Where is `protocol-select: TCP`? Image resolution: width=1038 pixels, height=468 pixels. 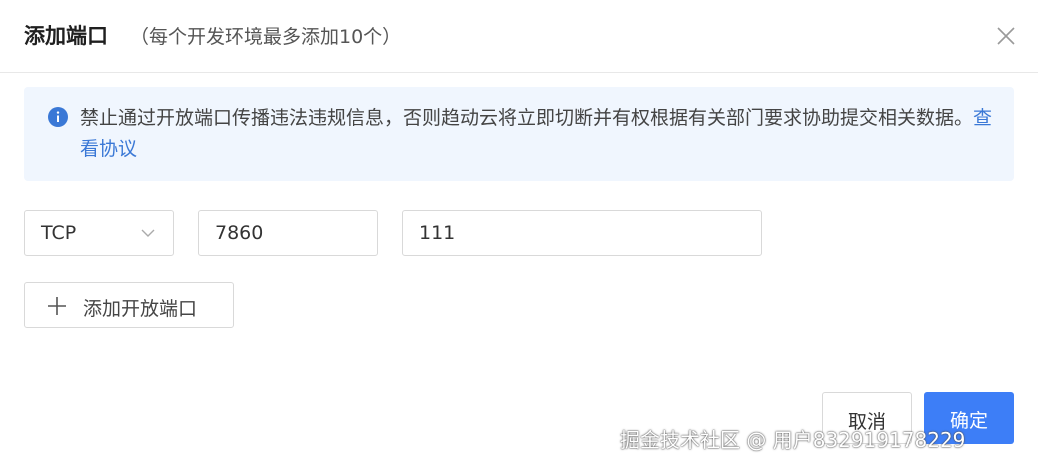
protocol-select: TCP is located at coordinates (99, 233).